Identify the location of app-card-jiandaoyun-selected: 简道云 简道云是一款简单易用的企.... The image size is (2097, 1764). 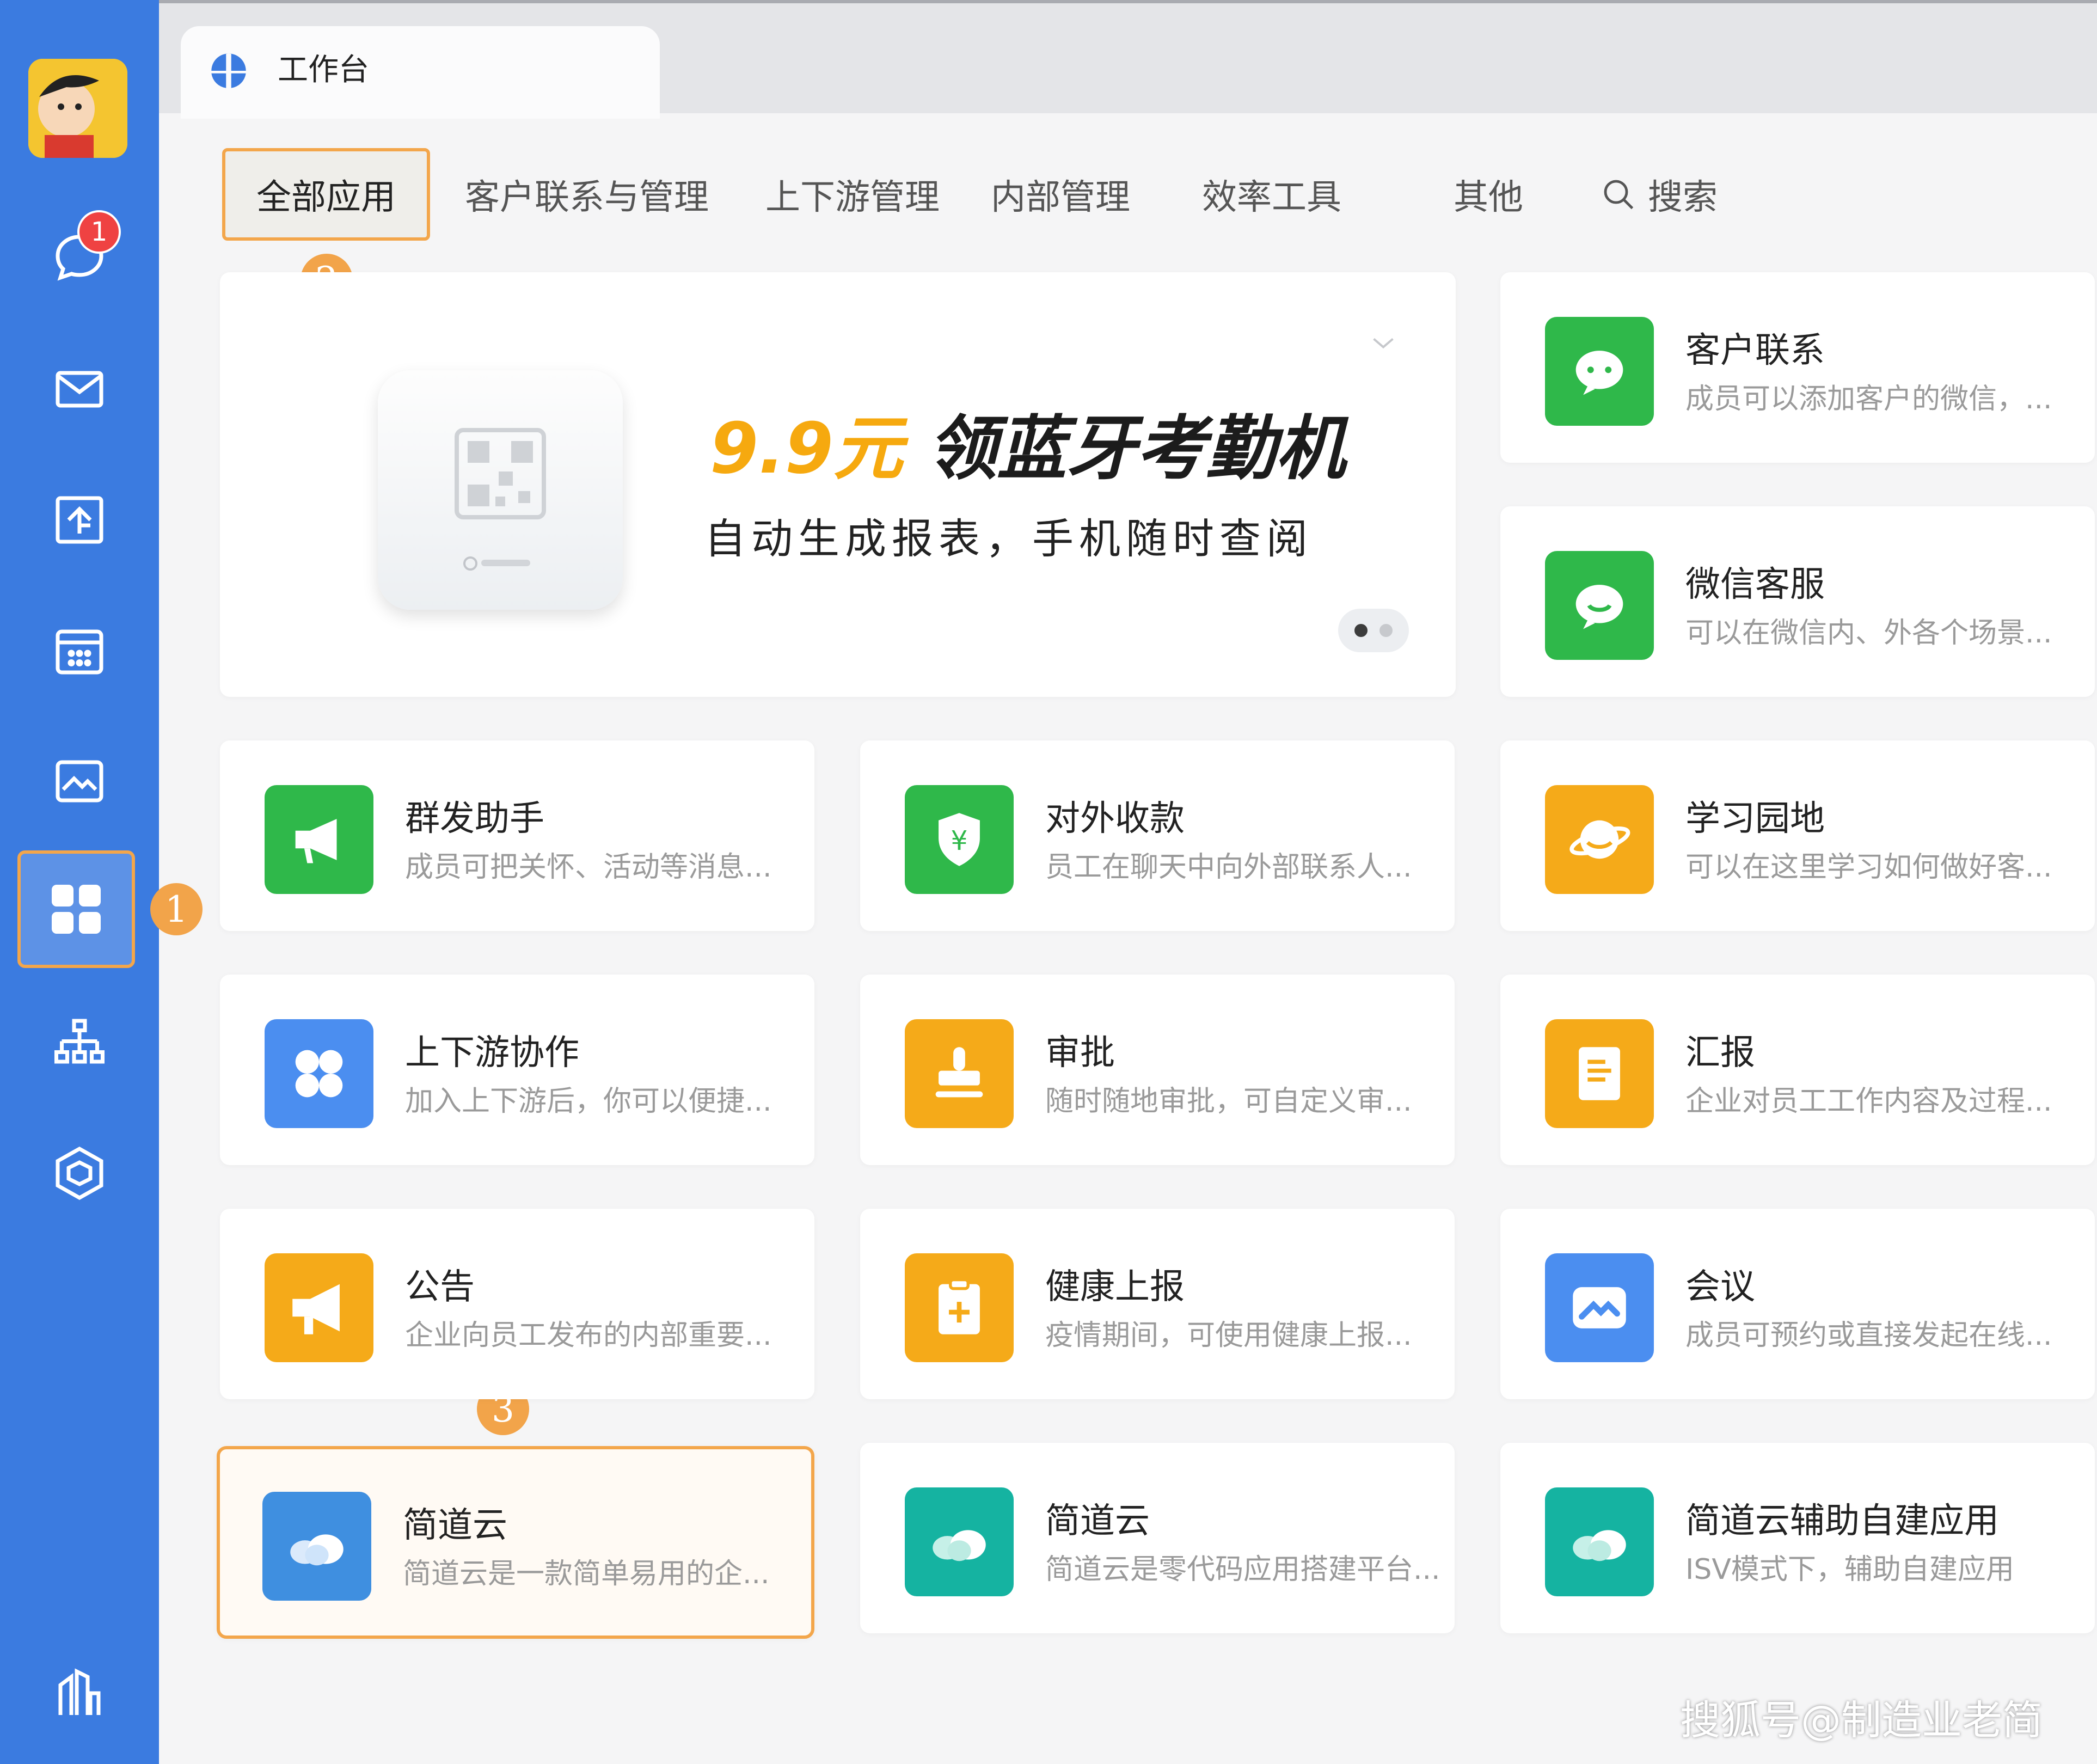
(515, 1542).